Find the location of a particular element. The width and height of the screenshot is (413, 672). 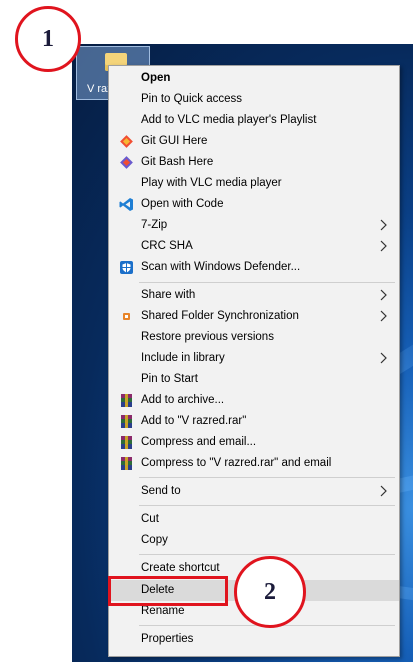

menu-item-crc-sha: CRC SHA is located at coordinates (254, 246).